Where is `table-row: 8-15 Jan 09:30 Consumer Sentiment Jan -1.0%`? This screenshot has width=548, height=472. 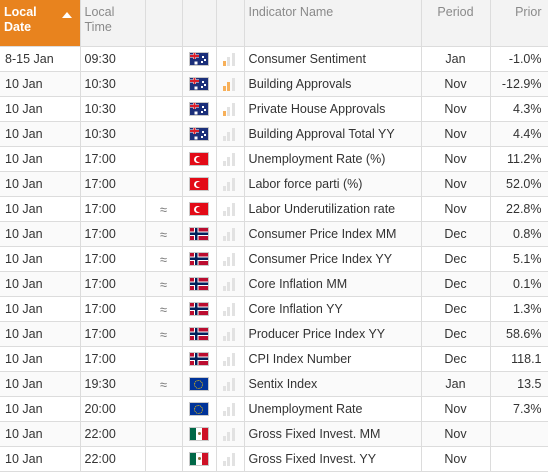 table-row: 8-15 Jan 09:30 Consumer Sentiment Jan -1.0% is located at coordinates (274, 59).